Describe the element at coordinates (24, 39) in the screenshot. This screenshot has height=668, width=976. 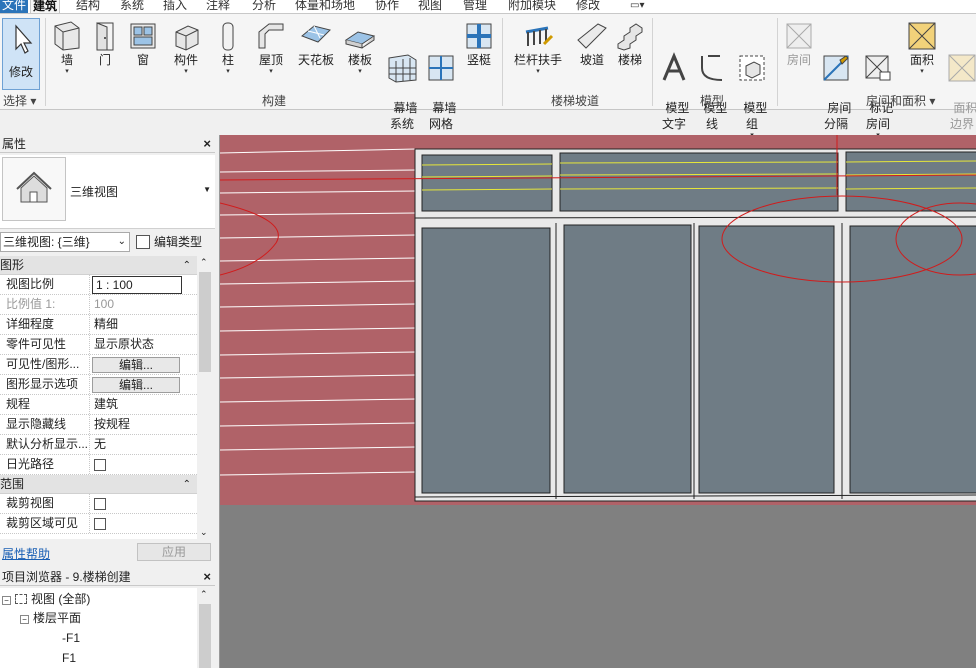
I see `cursor-arrow-icon` at that location.